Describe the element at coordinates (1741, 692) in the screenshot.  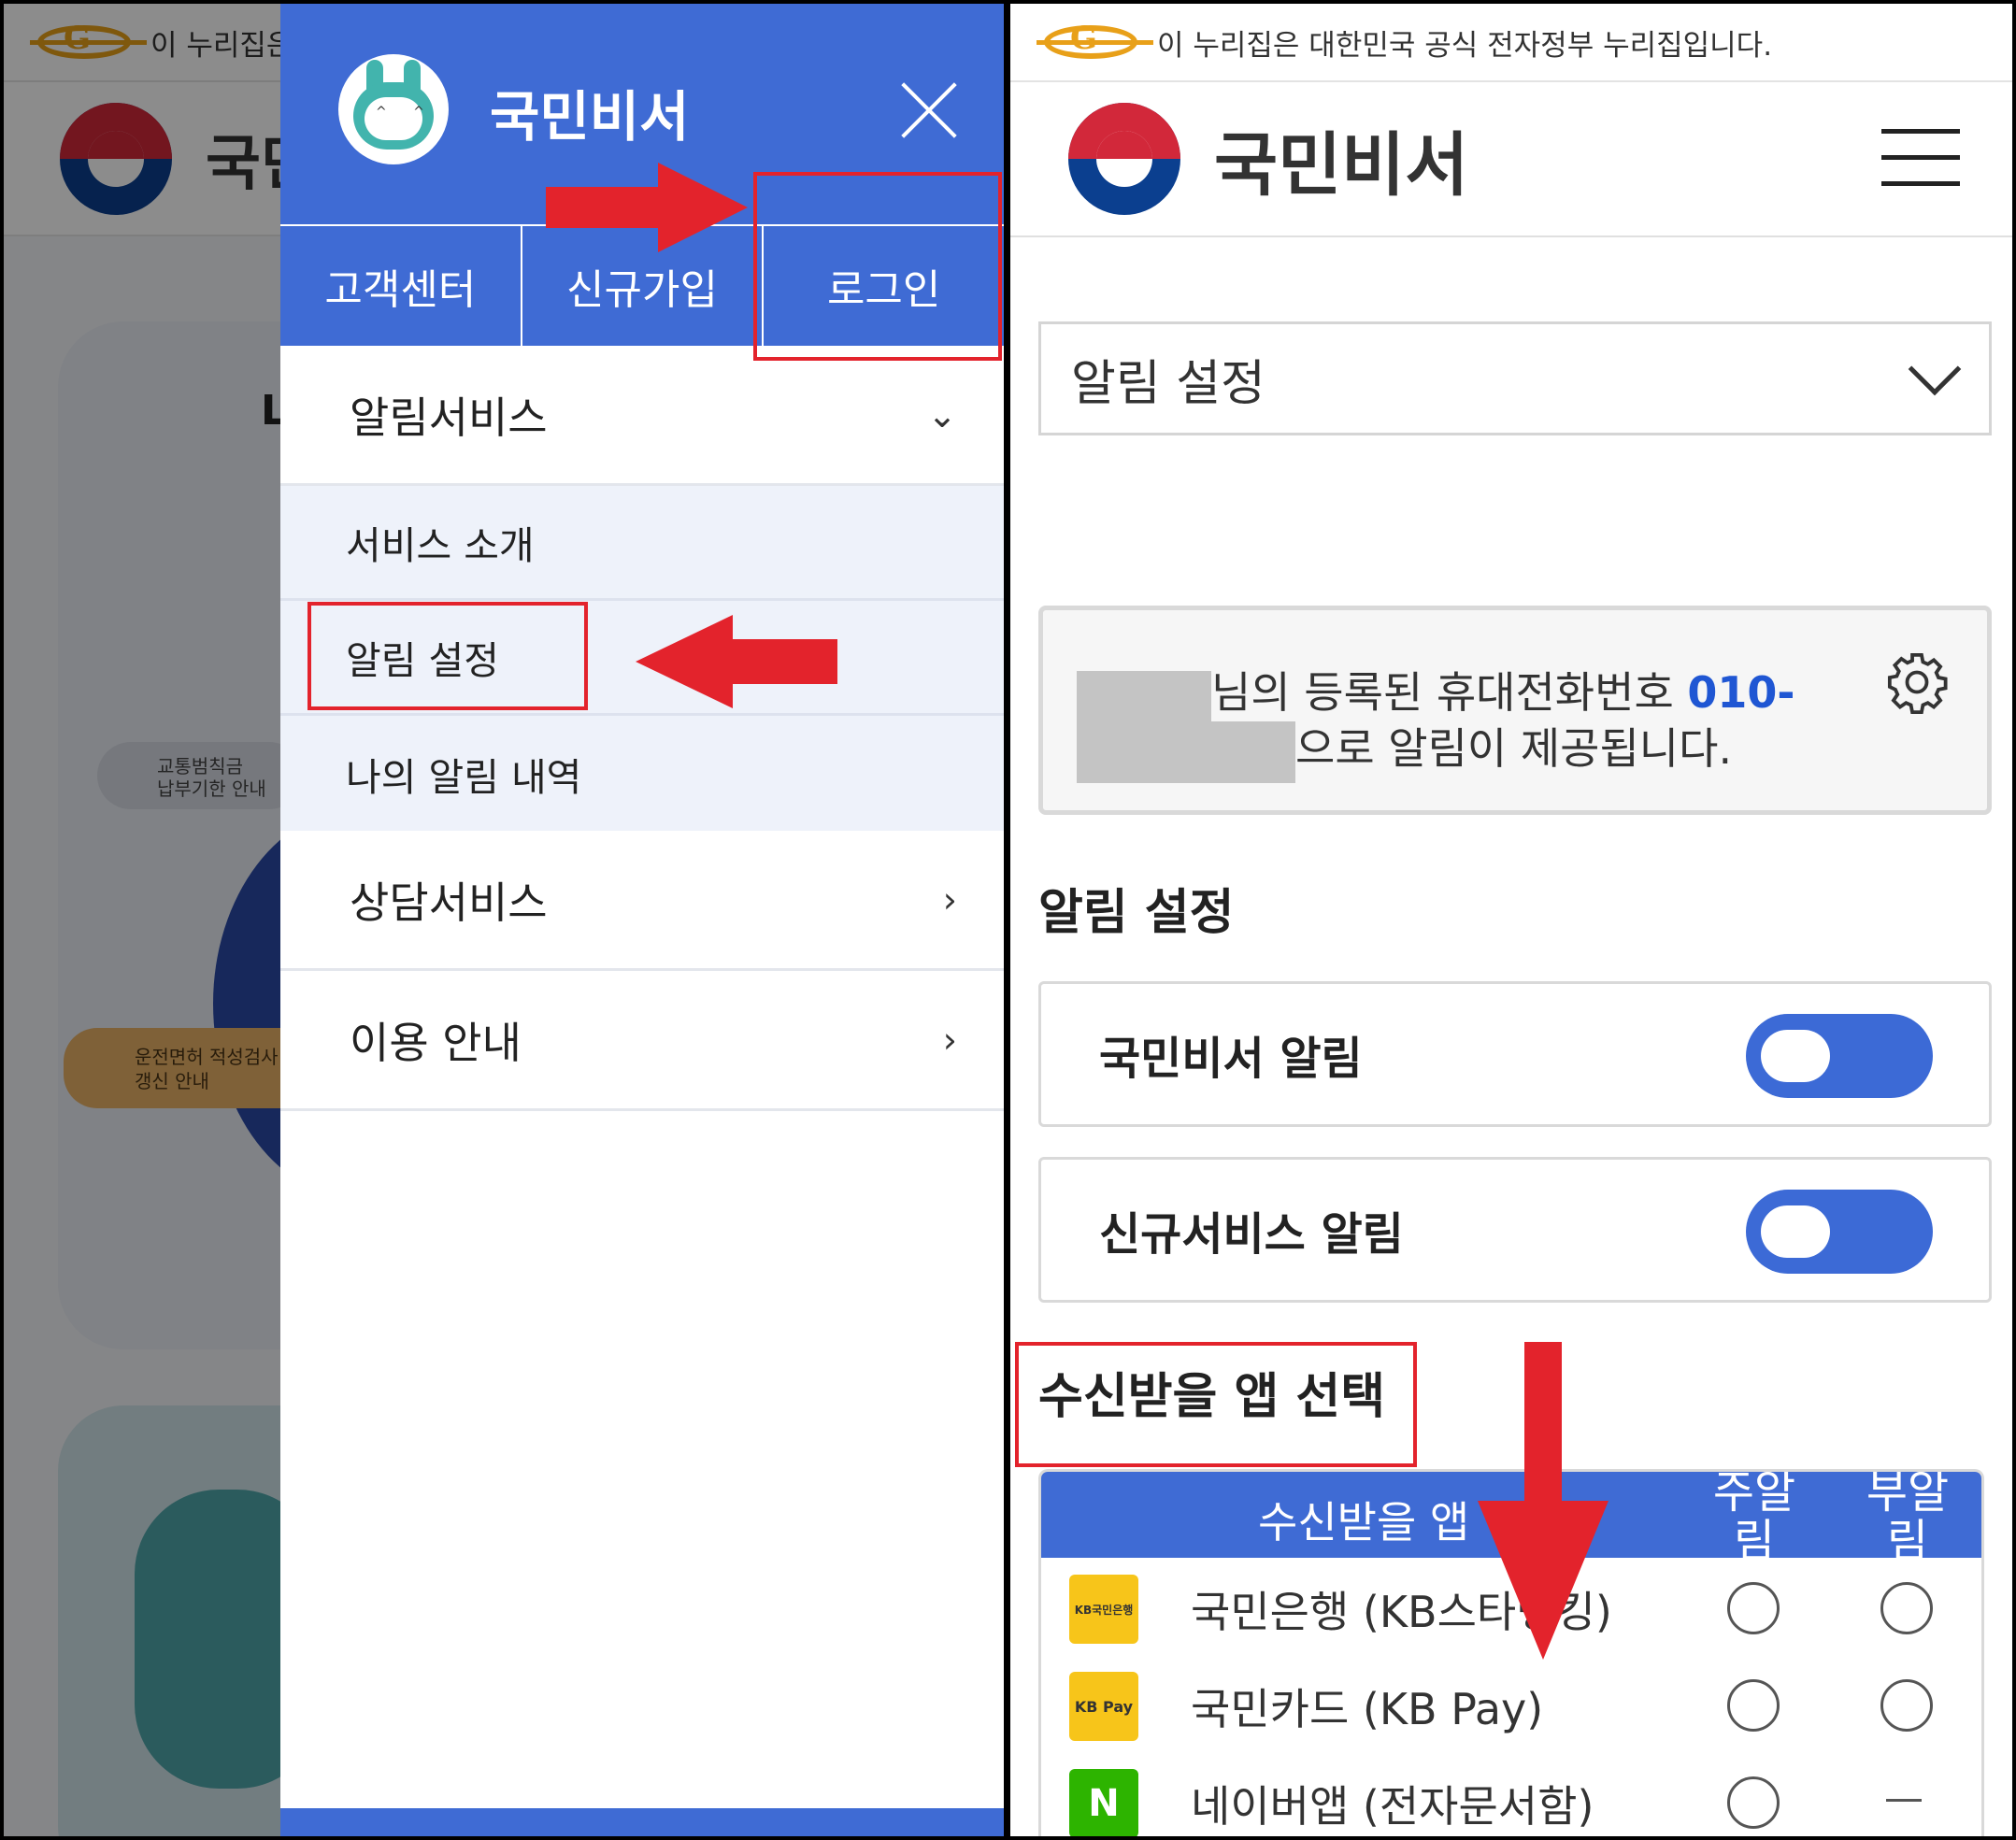
I see `phone-number: 010-` at that location.